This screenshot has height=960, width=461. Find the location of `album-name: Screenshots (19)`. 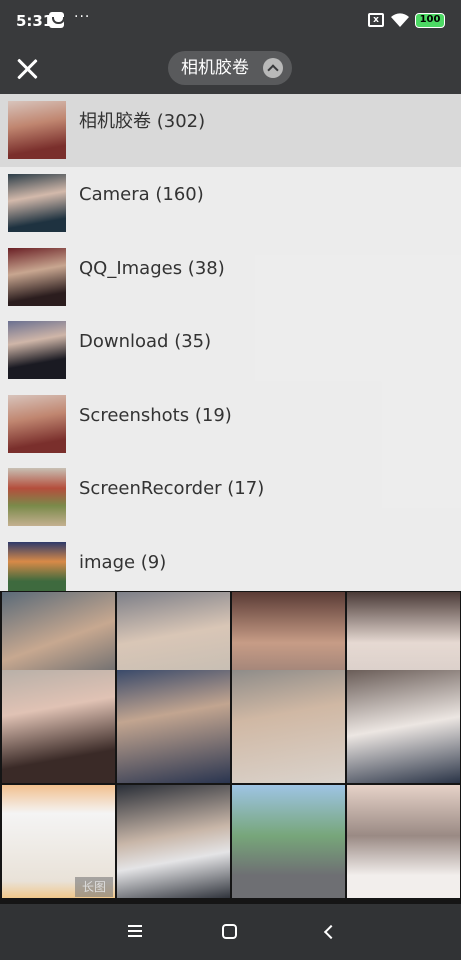

album-name: Screenshots (19) is located at coordinates (155, 415).